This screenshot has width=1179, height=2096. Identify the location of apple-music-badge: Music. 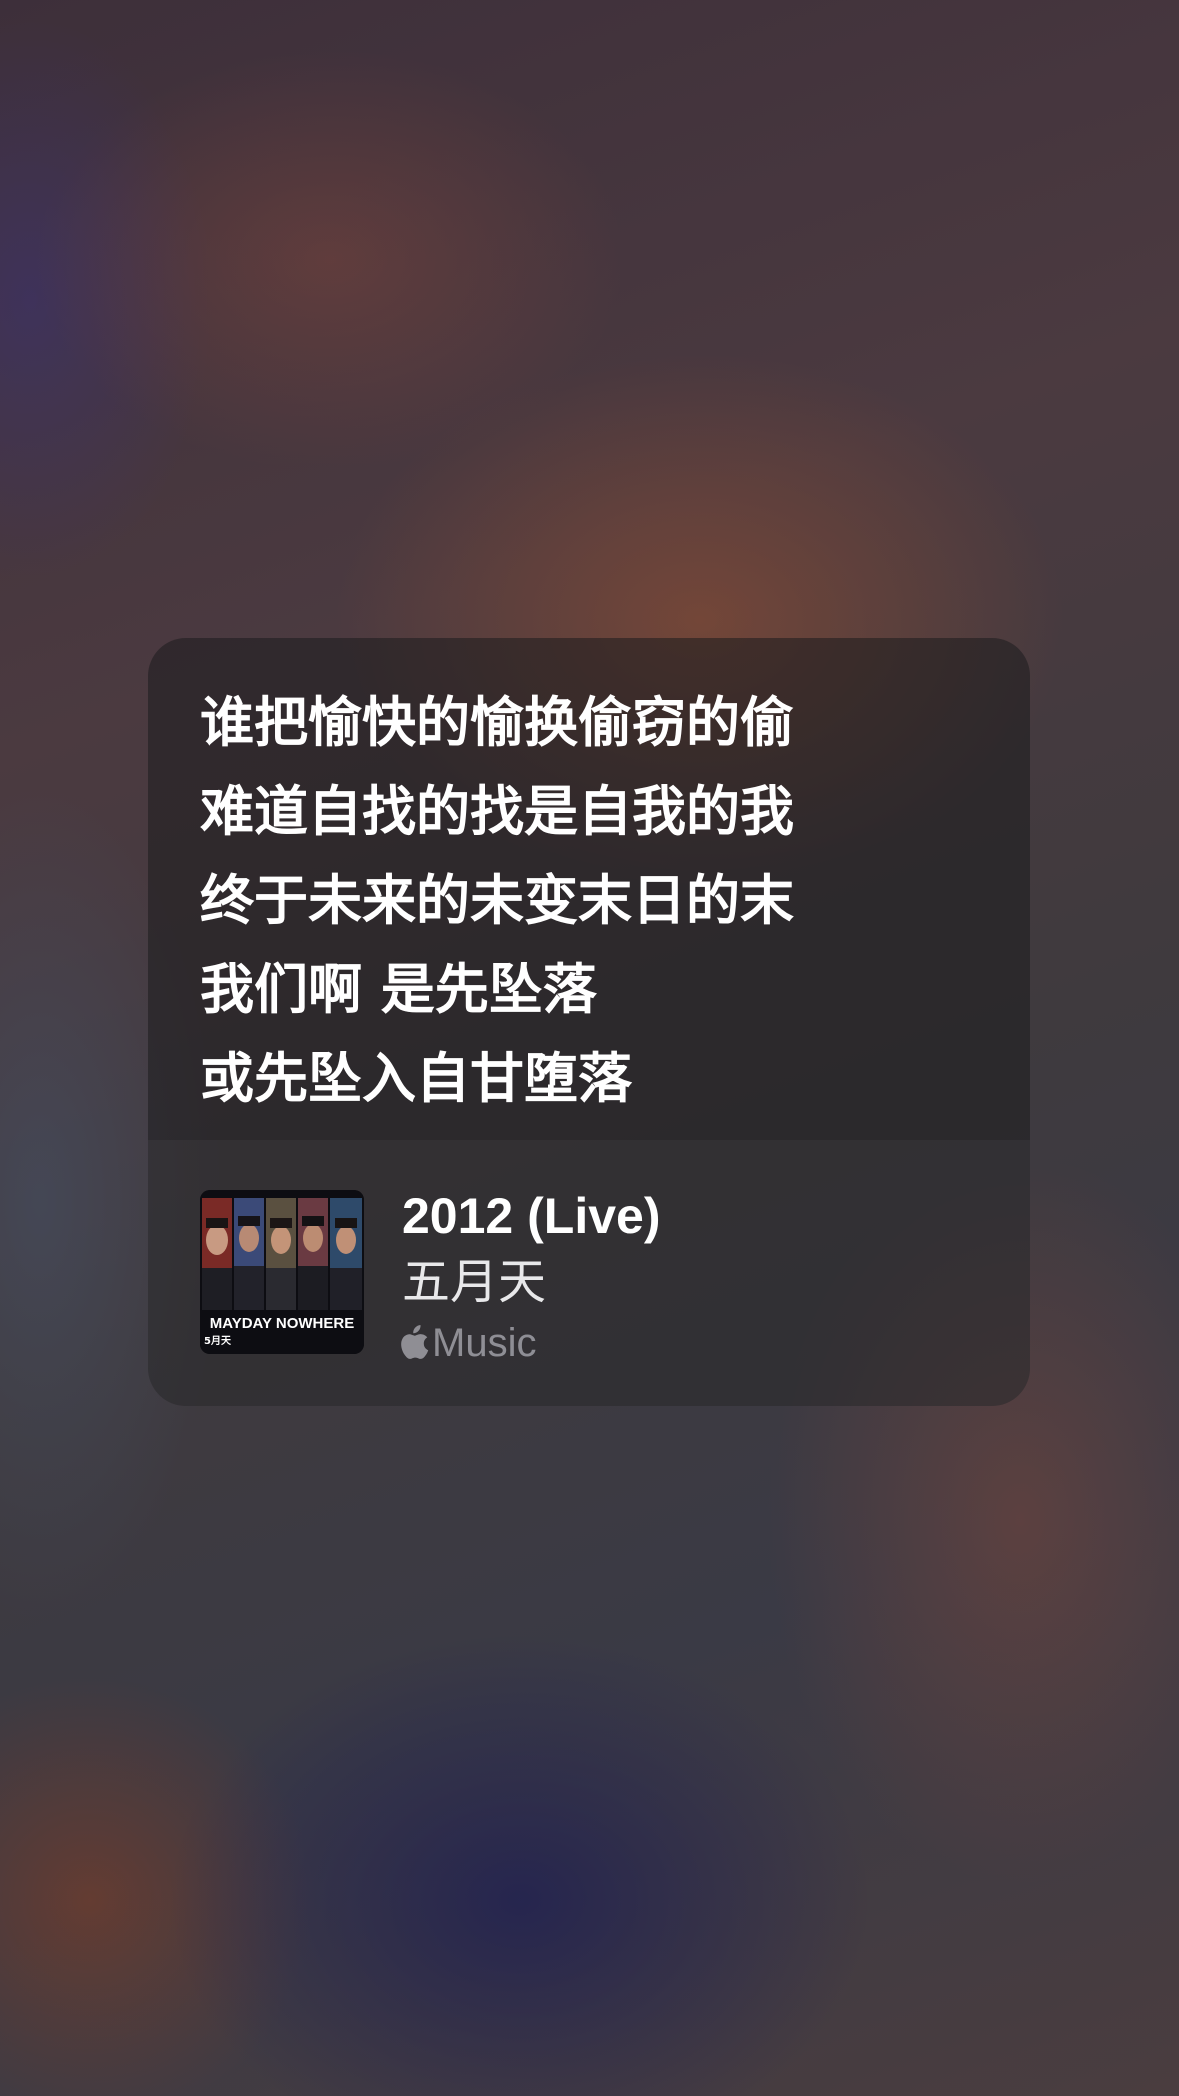
(468, 1343).